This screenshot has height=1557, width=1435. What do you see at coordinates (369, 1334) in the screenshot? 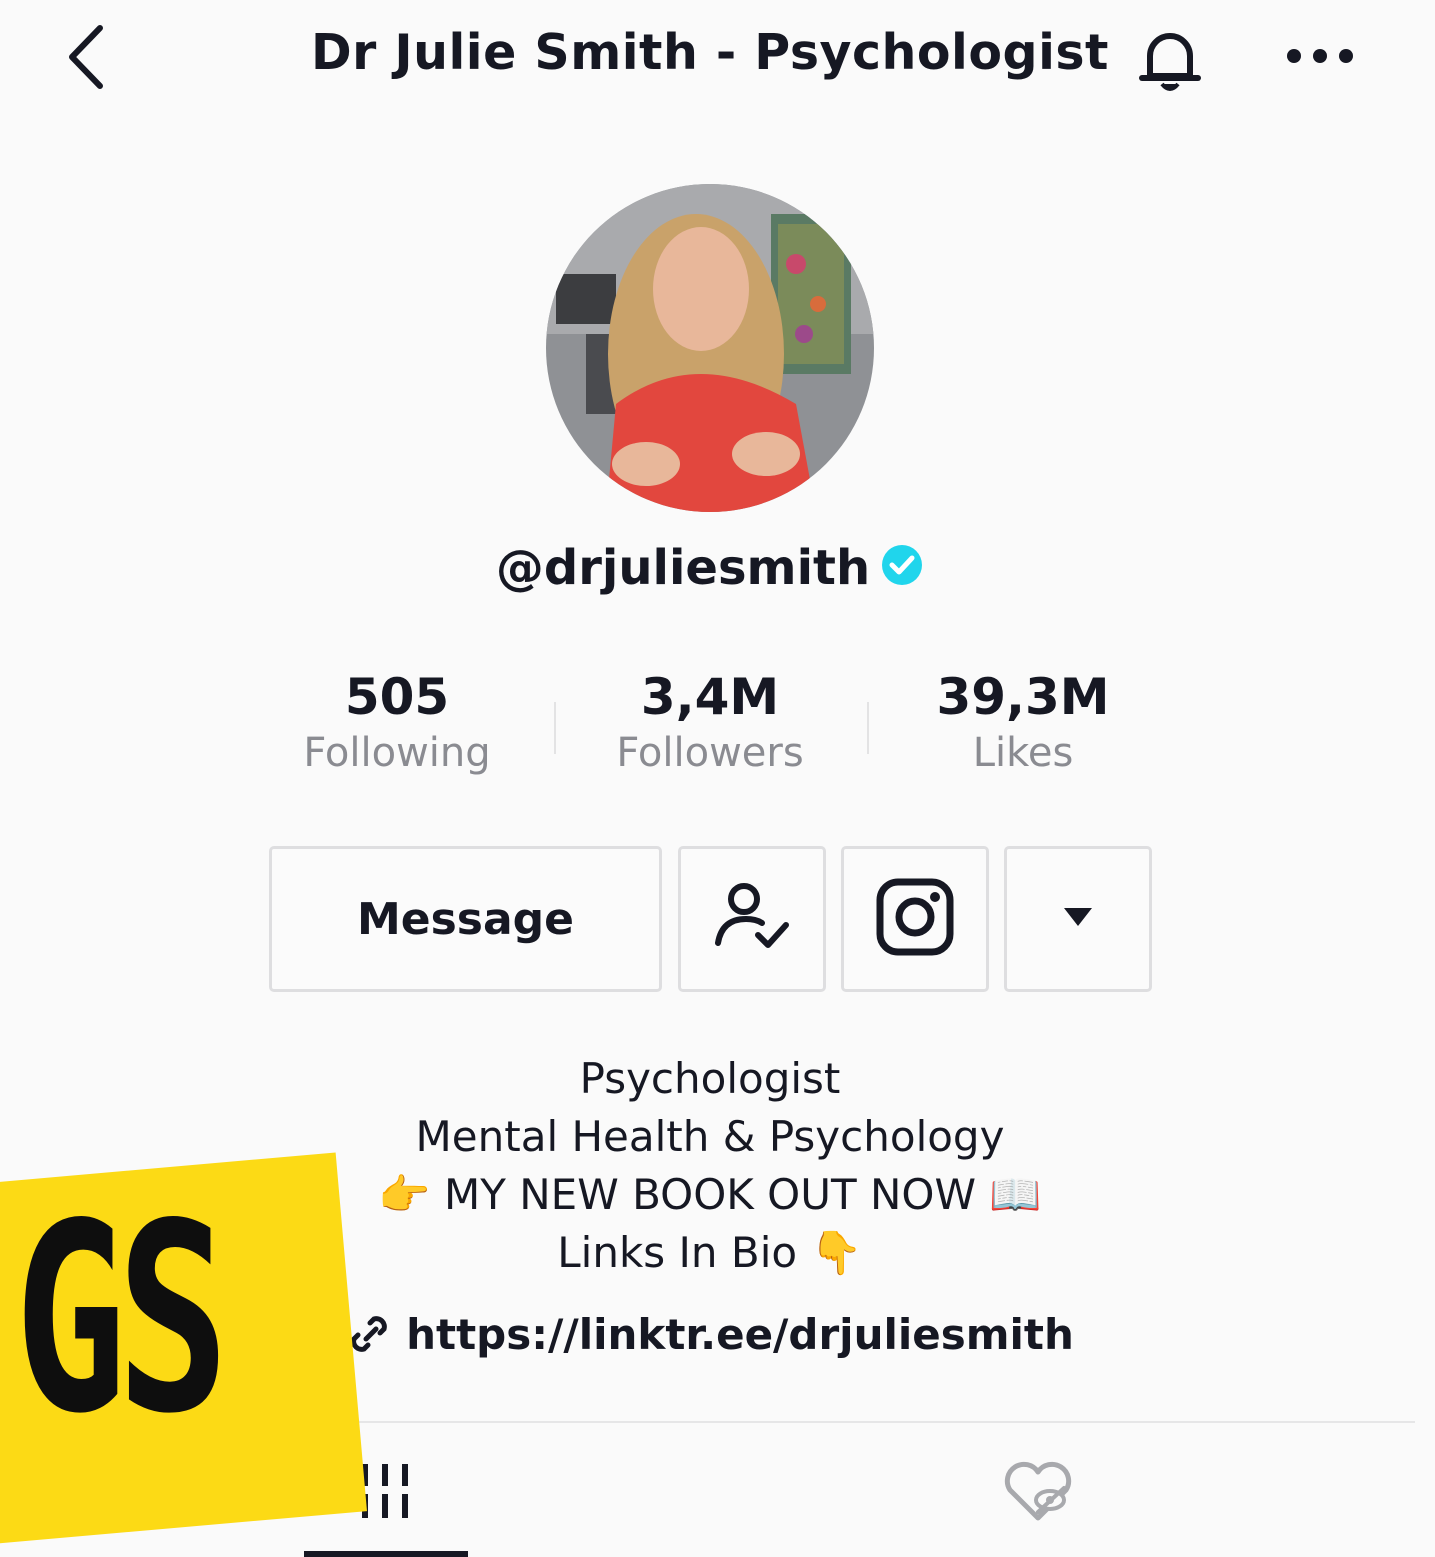
I see `link-icon` at bounding box center [369, 1334].